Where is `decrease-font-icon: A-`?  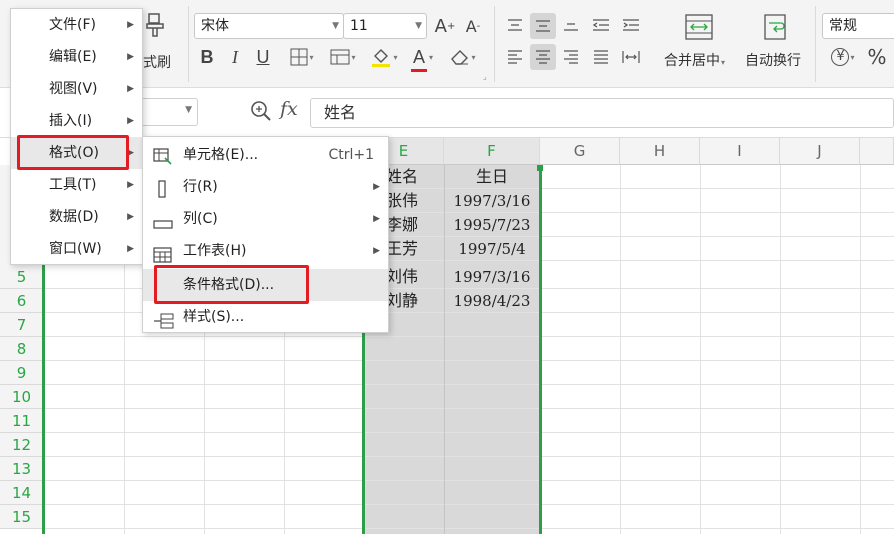
decrease-font-icon: A- is located at coordinates (473, 26).